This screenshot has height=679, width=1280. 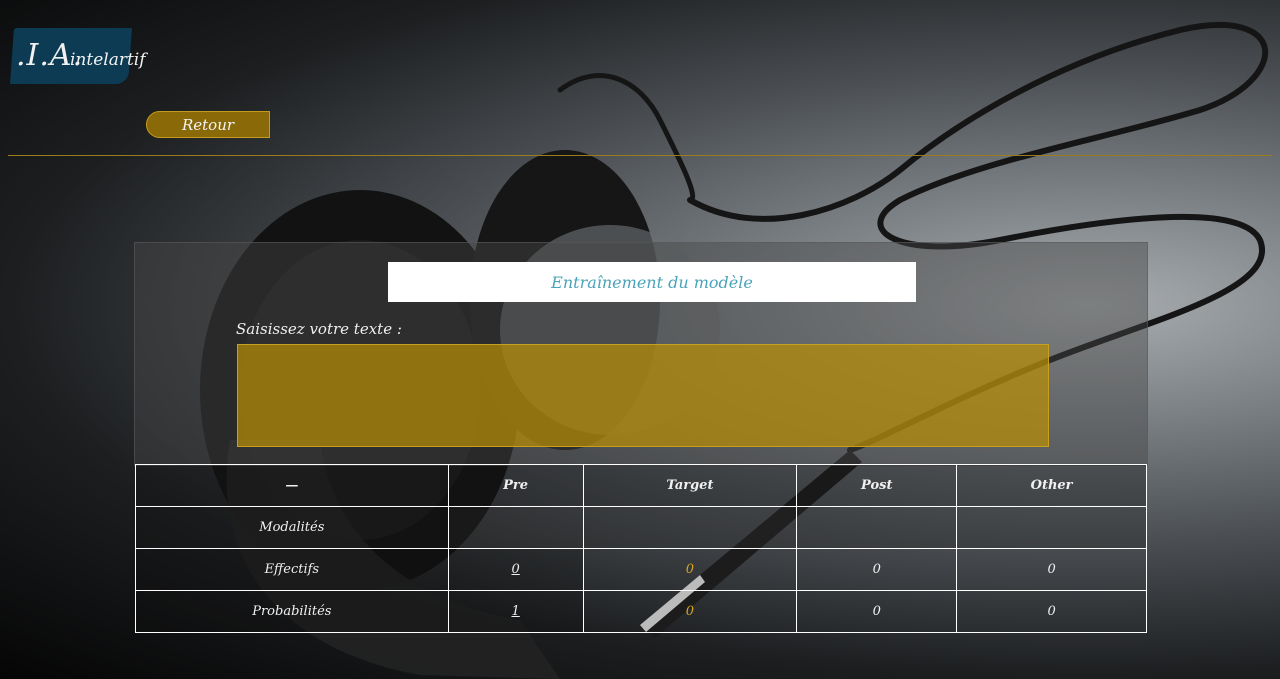 I want to click on cell-target, so click(x=690, y=527).